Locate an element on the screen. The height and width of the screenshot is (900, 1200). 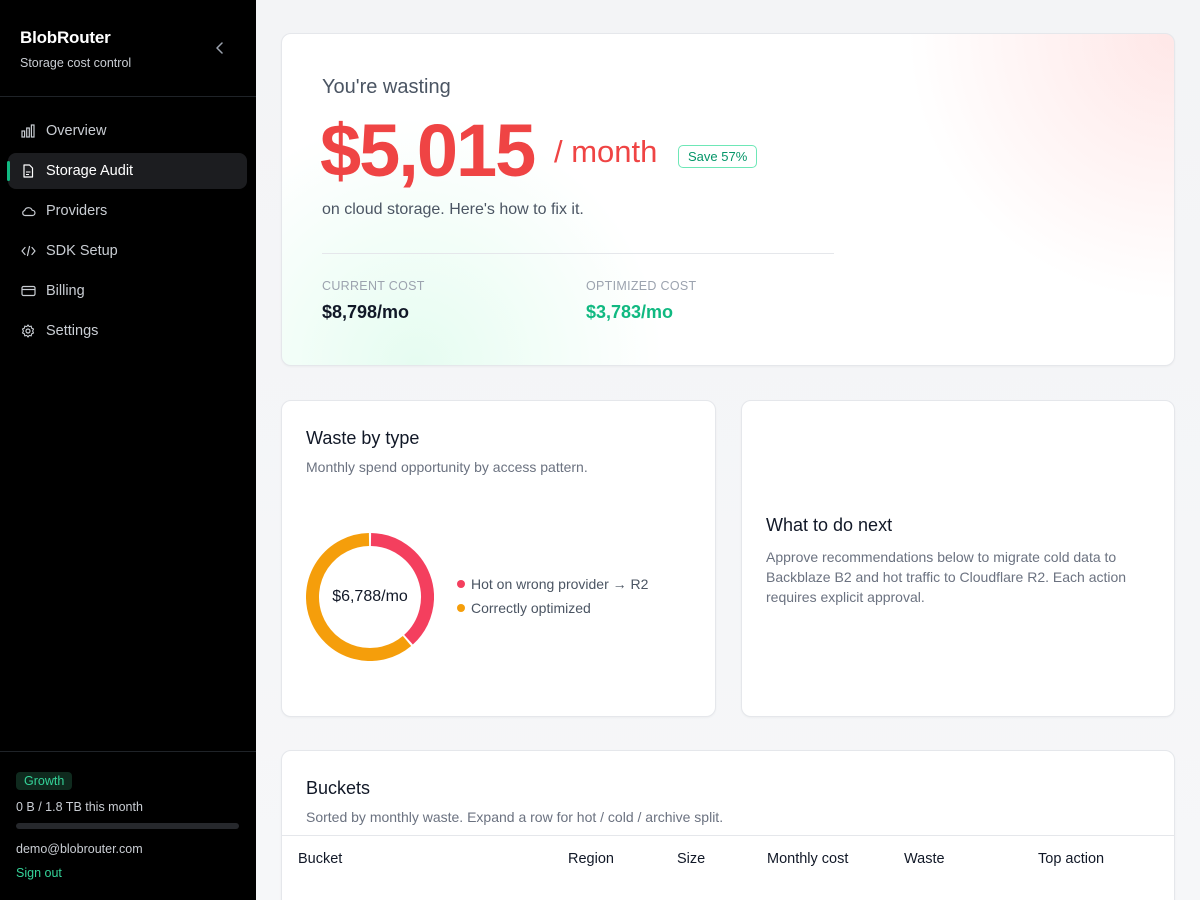
collapse-sidebar-button is located at coordinates (220, 48).